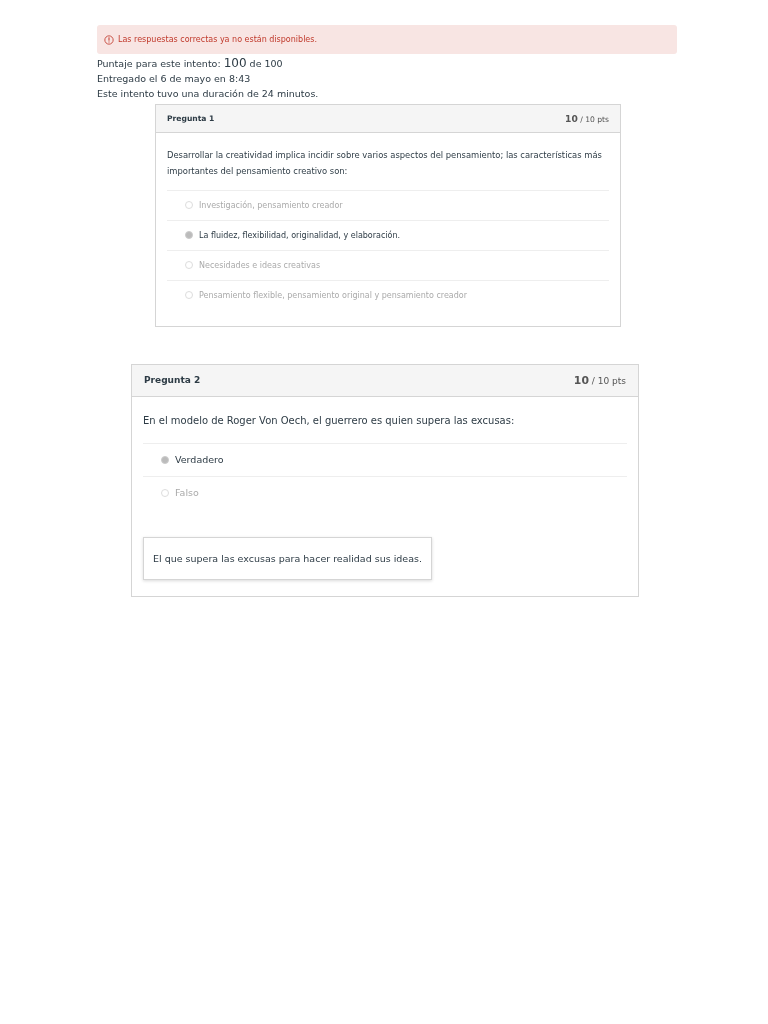 The width and height of the screenshot is (768, 1024). Describe the element at coordinates (333, 295) in the screenshot. I see `answer-text: Pensamiento flexible, pensamiento original y pensamiento creador` at that location.